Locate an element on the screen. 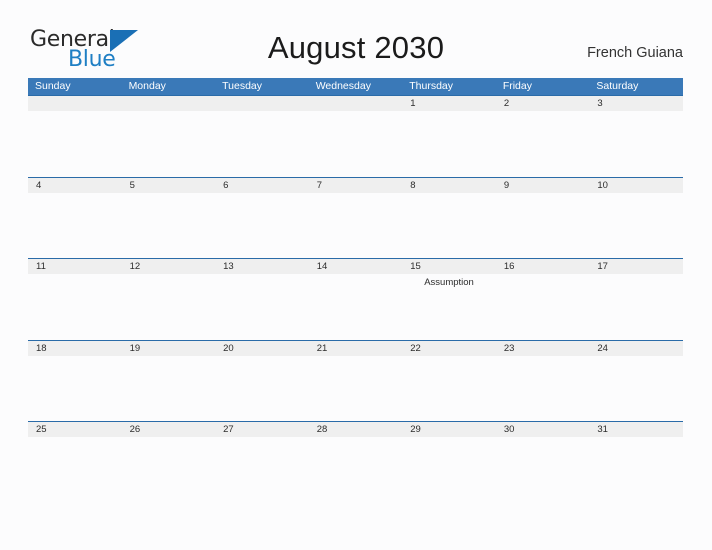 The image size is (712, 550). day-number: 12 is located at coordinates (169, 266).